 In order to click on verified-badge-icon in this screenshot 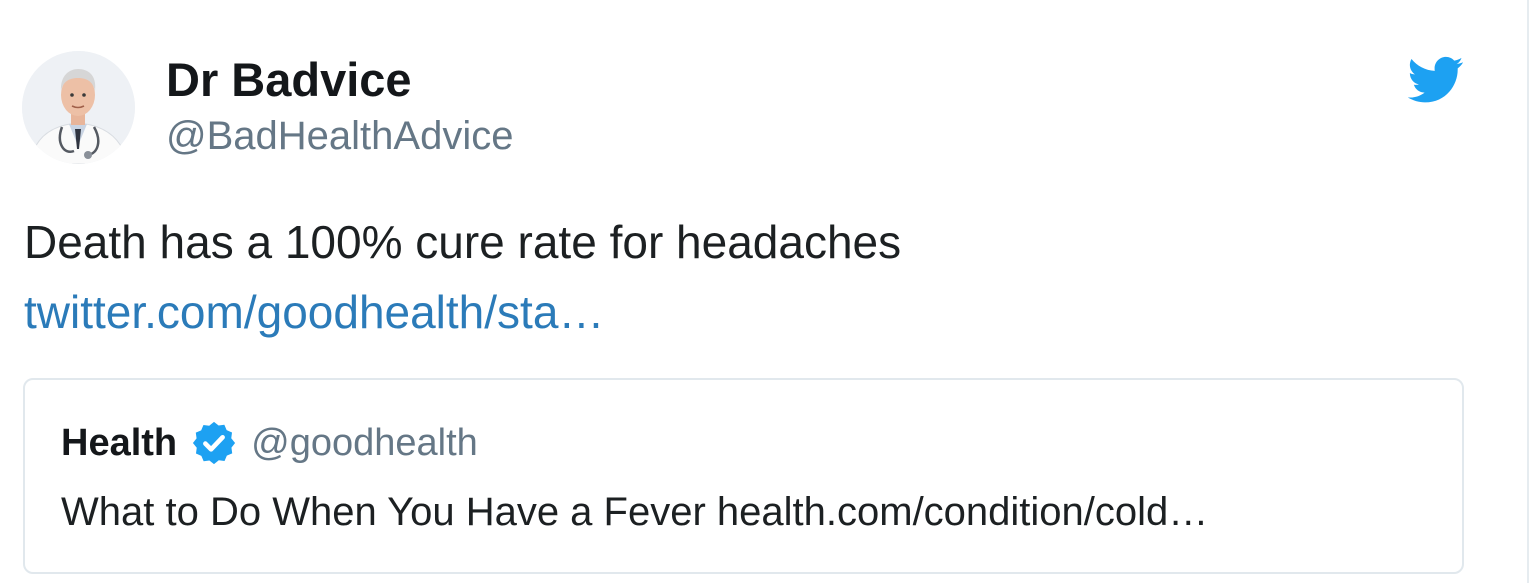, I will do `click(214, 443)`.